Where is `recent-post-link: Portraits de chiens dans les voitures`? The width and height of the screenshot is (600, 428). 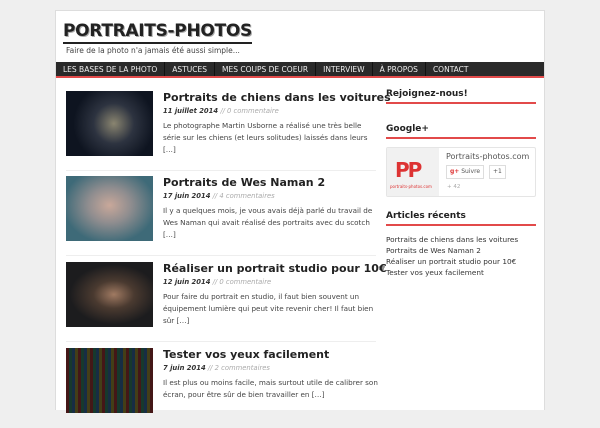
recent-post-link: Portraits de chiens dans les voitures is located at coordinates (461, 239).